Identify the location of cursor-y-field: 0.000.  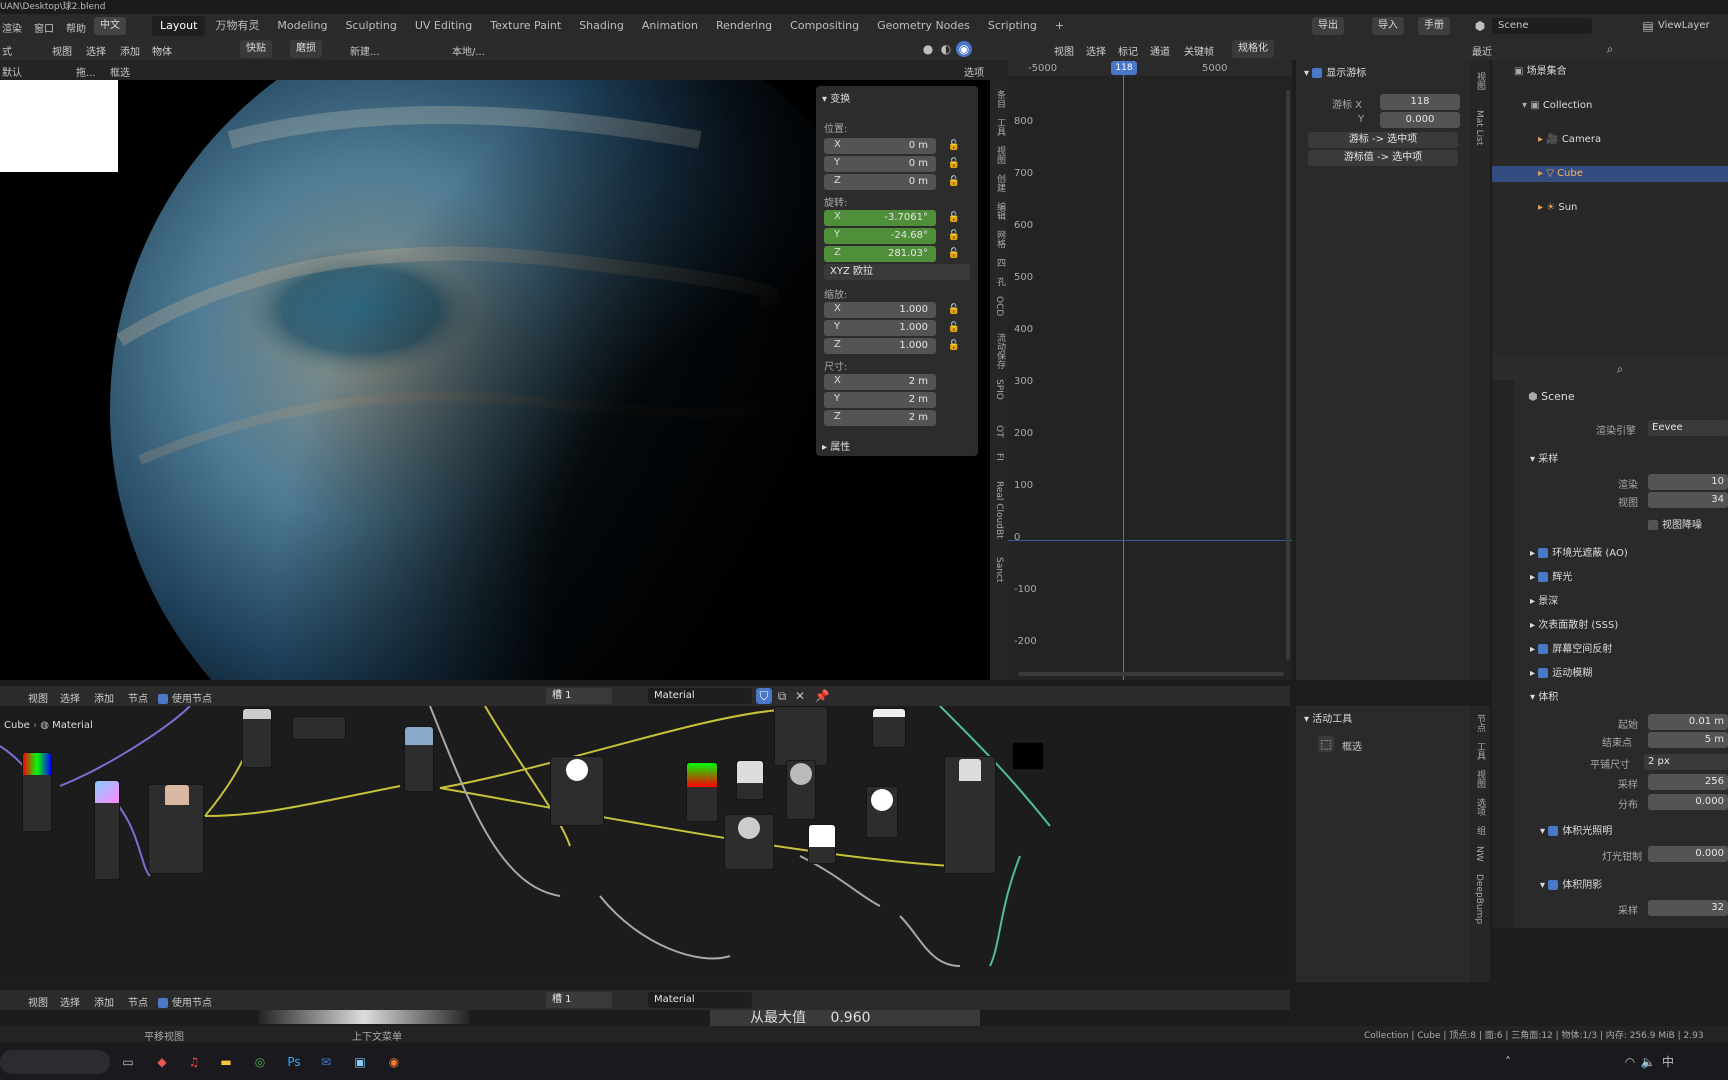
(1420, 120).